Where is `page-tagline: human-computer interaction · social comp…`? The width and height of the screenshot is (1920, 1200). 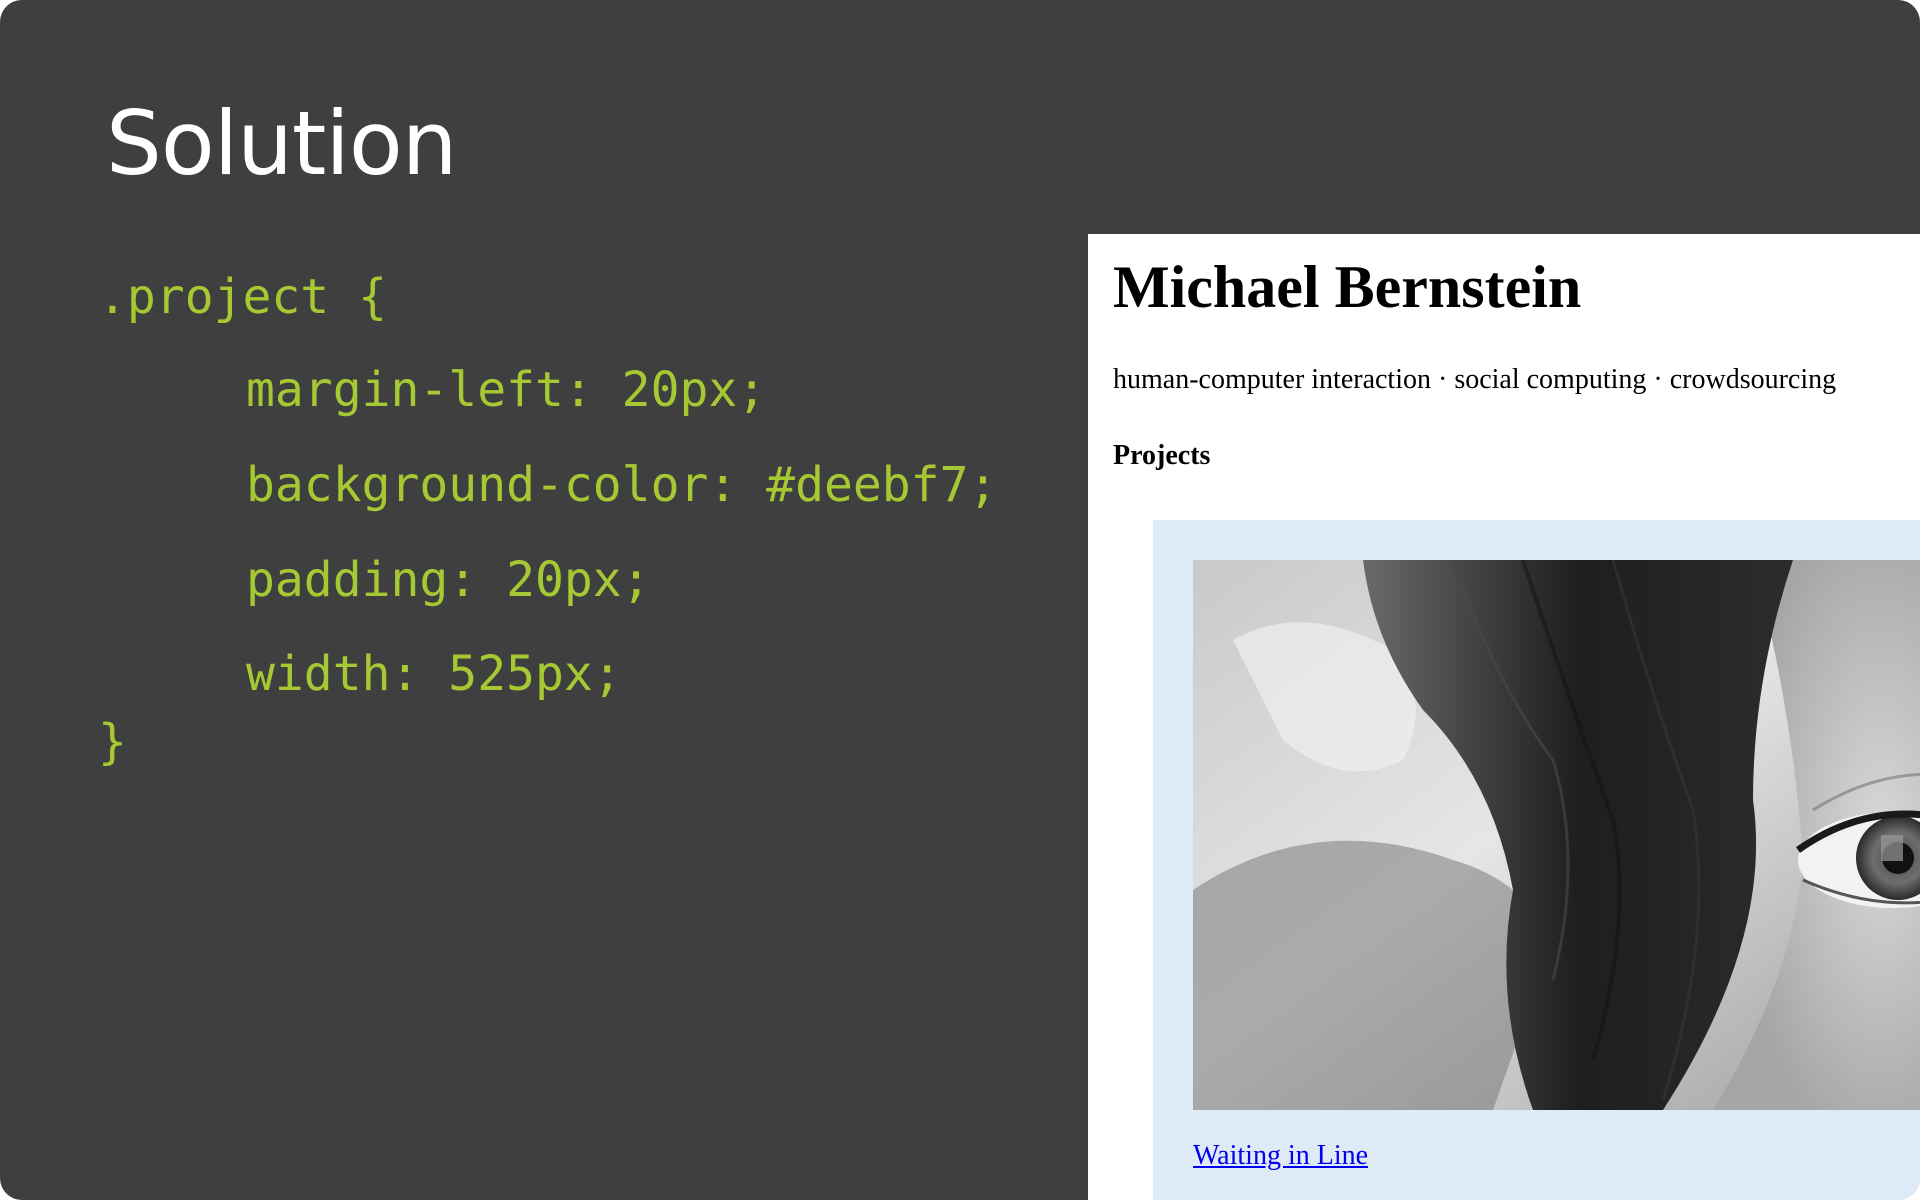 page-tagline: human-computer interaction · social comp… is located at coordinates (1475, 379).